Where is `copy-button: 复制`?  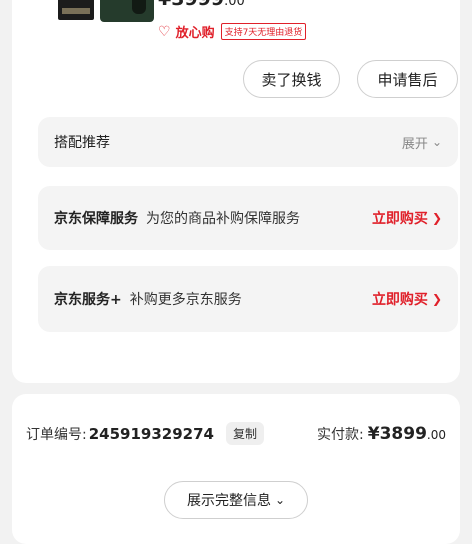
copy-button: 复制 is located at coordinates (244, 433).